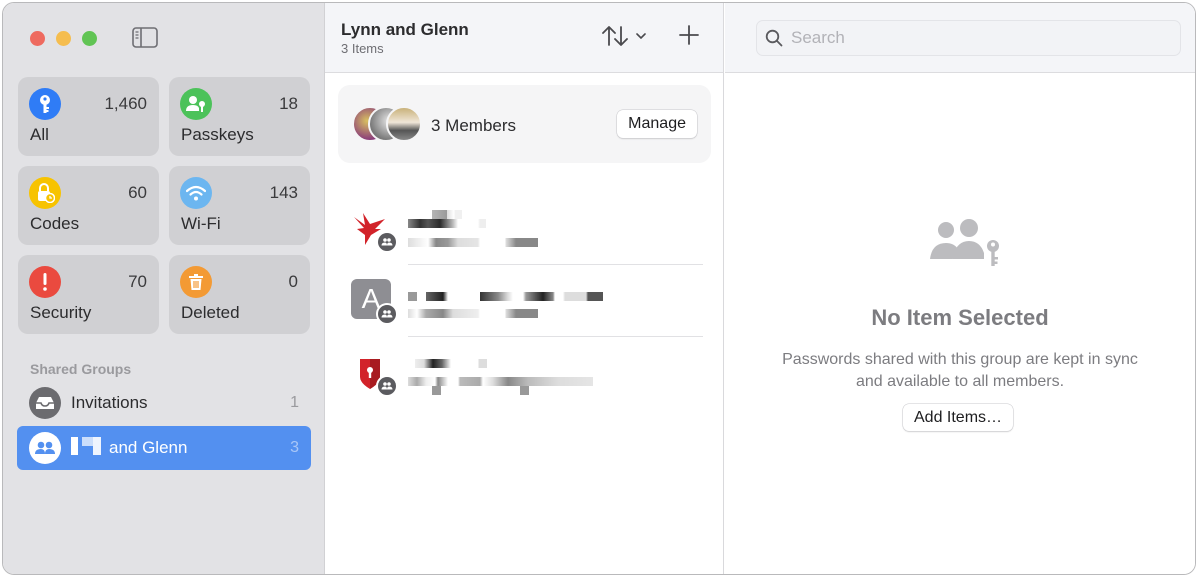 The image size is (1198, 577). What do you see at coordinates (404, 124) in the screenshot?
I see `avatar` at bounding box center [404, 124].